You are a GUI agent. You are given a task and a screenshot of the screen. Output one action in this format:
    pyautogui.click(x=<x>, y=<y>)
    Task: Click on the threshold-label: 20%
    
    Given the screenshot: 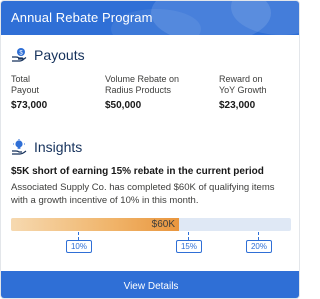 What is the action you would take?
    pyautogui.click(x=259, y=246)
    